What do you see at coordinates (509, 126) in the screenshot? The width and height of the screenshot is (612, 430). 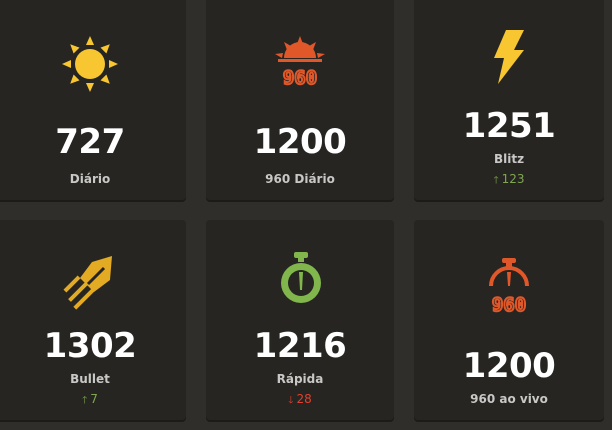 I see `rating-value: 1251` at bounding box center [509, 126].